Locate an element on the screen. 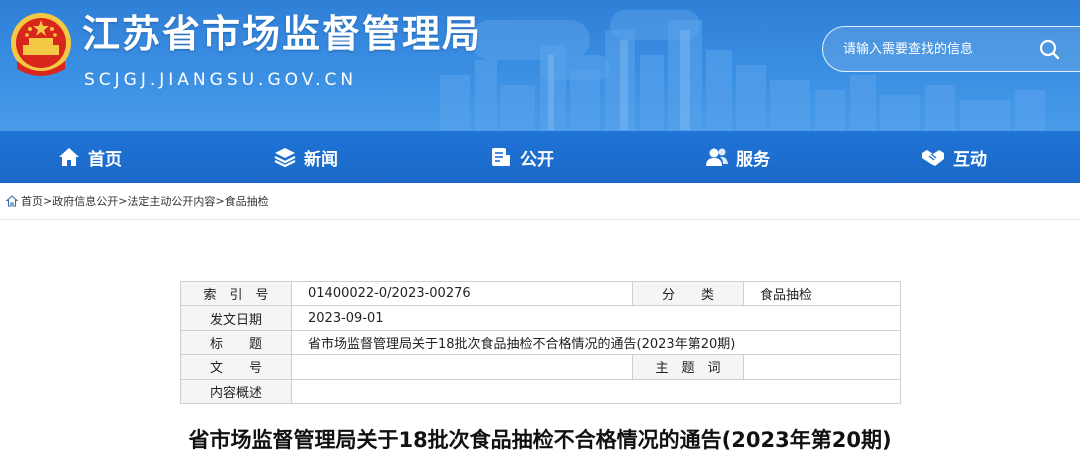  title-label: 标 题 is located at coordinates (236, 342).